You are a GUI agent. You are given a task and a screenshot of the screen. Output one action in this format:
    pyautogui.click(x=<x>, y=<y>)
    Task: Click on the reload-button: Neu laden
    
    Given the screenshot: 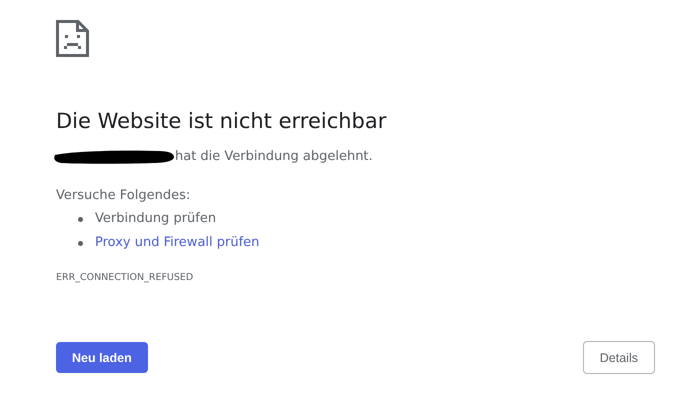 What is the action you would take?
    pyautogui.click(x=102, y=357)
    